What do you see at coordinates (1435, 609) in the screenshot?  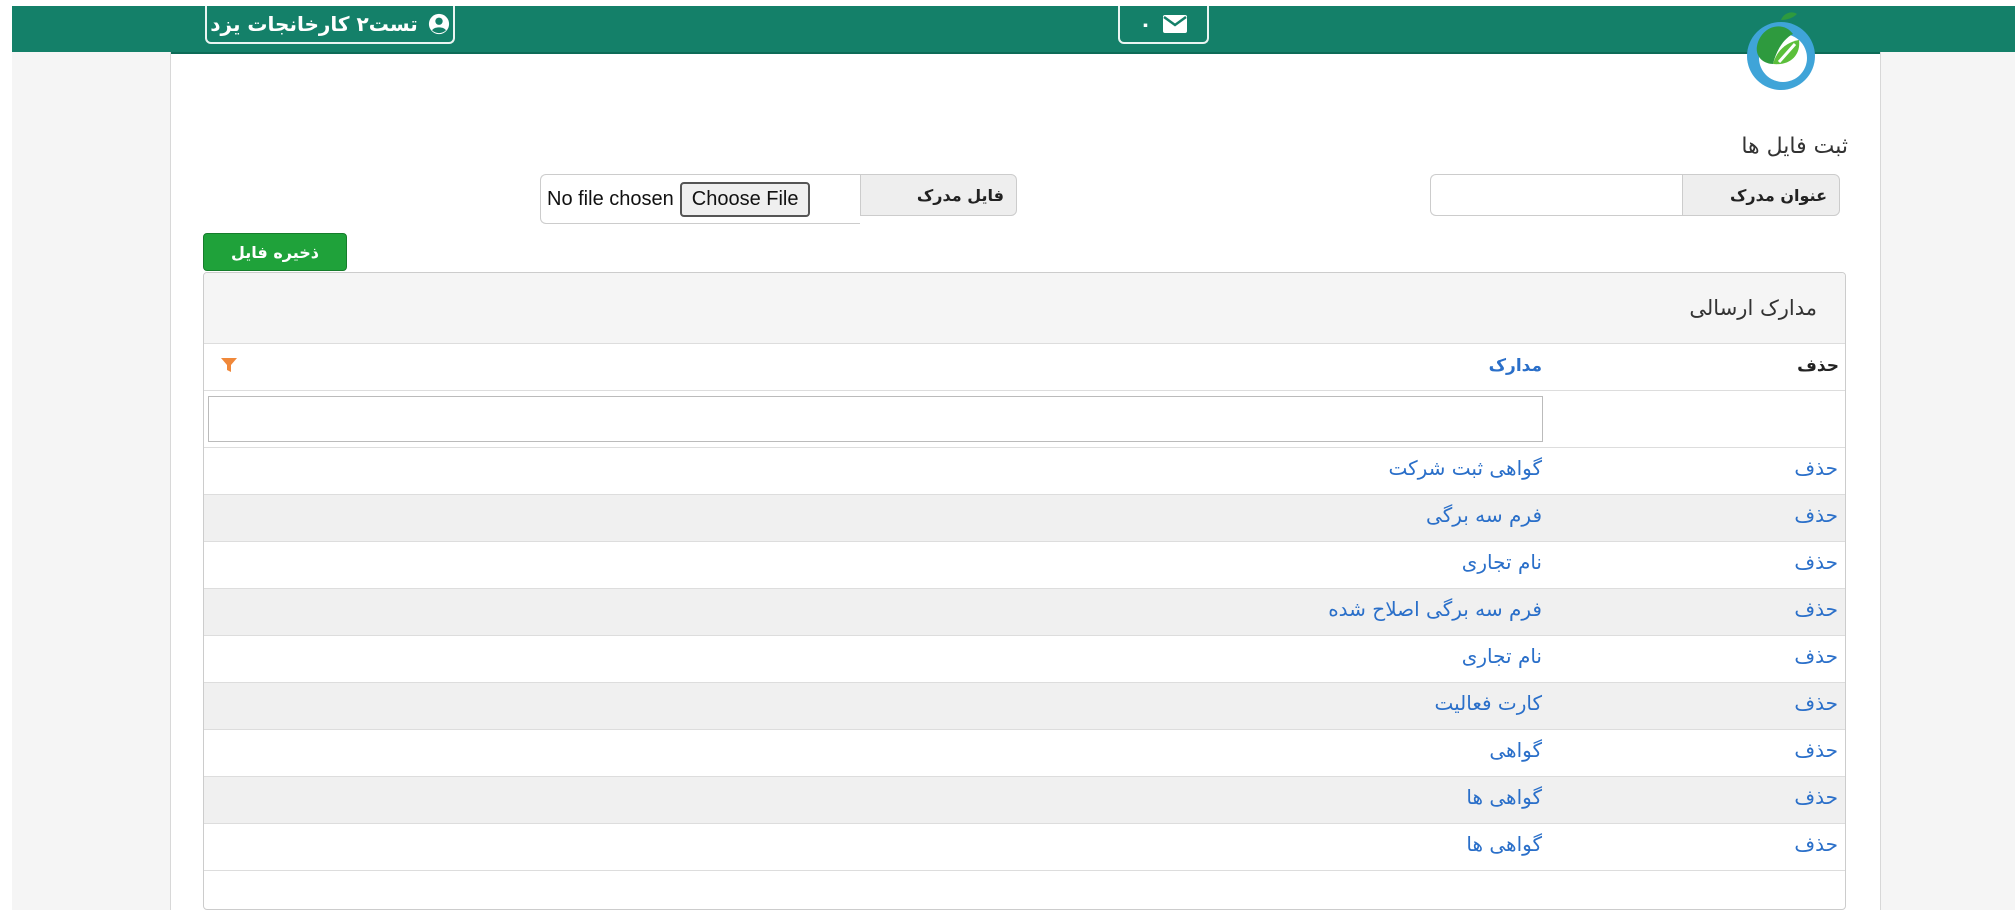 I see `document-link: فرم سه برگی اصلاح شده` at bounding box center [1435, 609].